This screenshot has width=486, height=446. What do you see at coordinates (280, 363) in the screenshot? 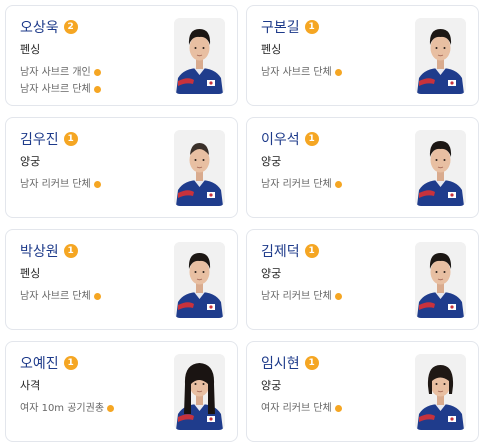
I see `athlete-name: 임시현` at bounding box center [280, 363].